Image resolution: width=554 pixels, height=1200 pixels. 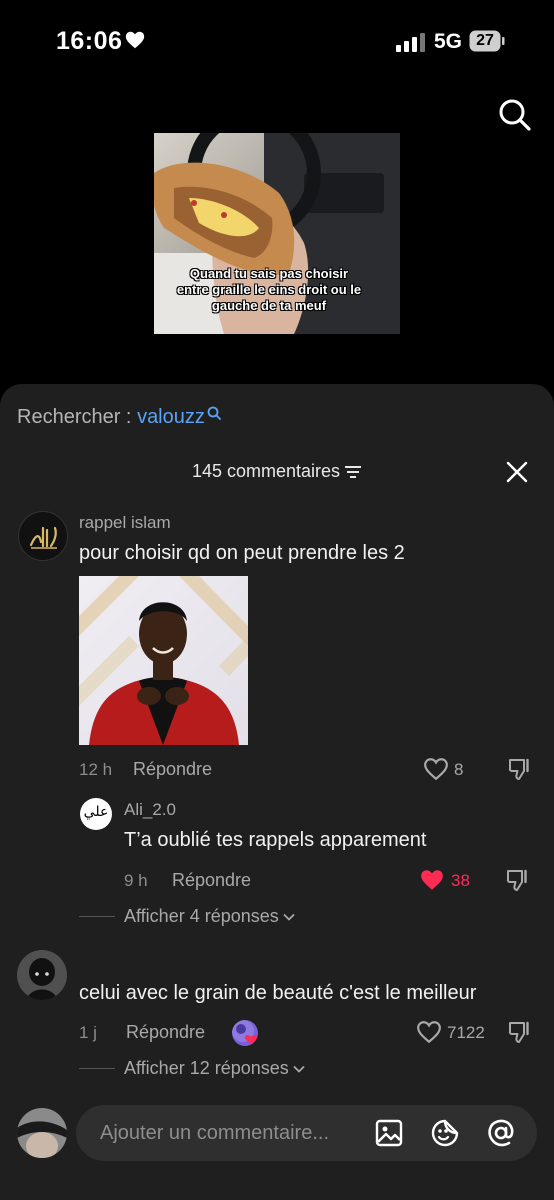 What do you see at coordinates (242, 553) in the screenshot?
I see `comment-text: pour choisir qd on peut prendre les 2` at bounding box center [242, 553].